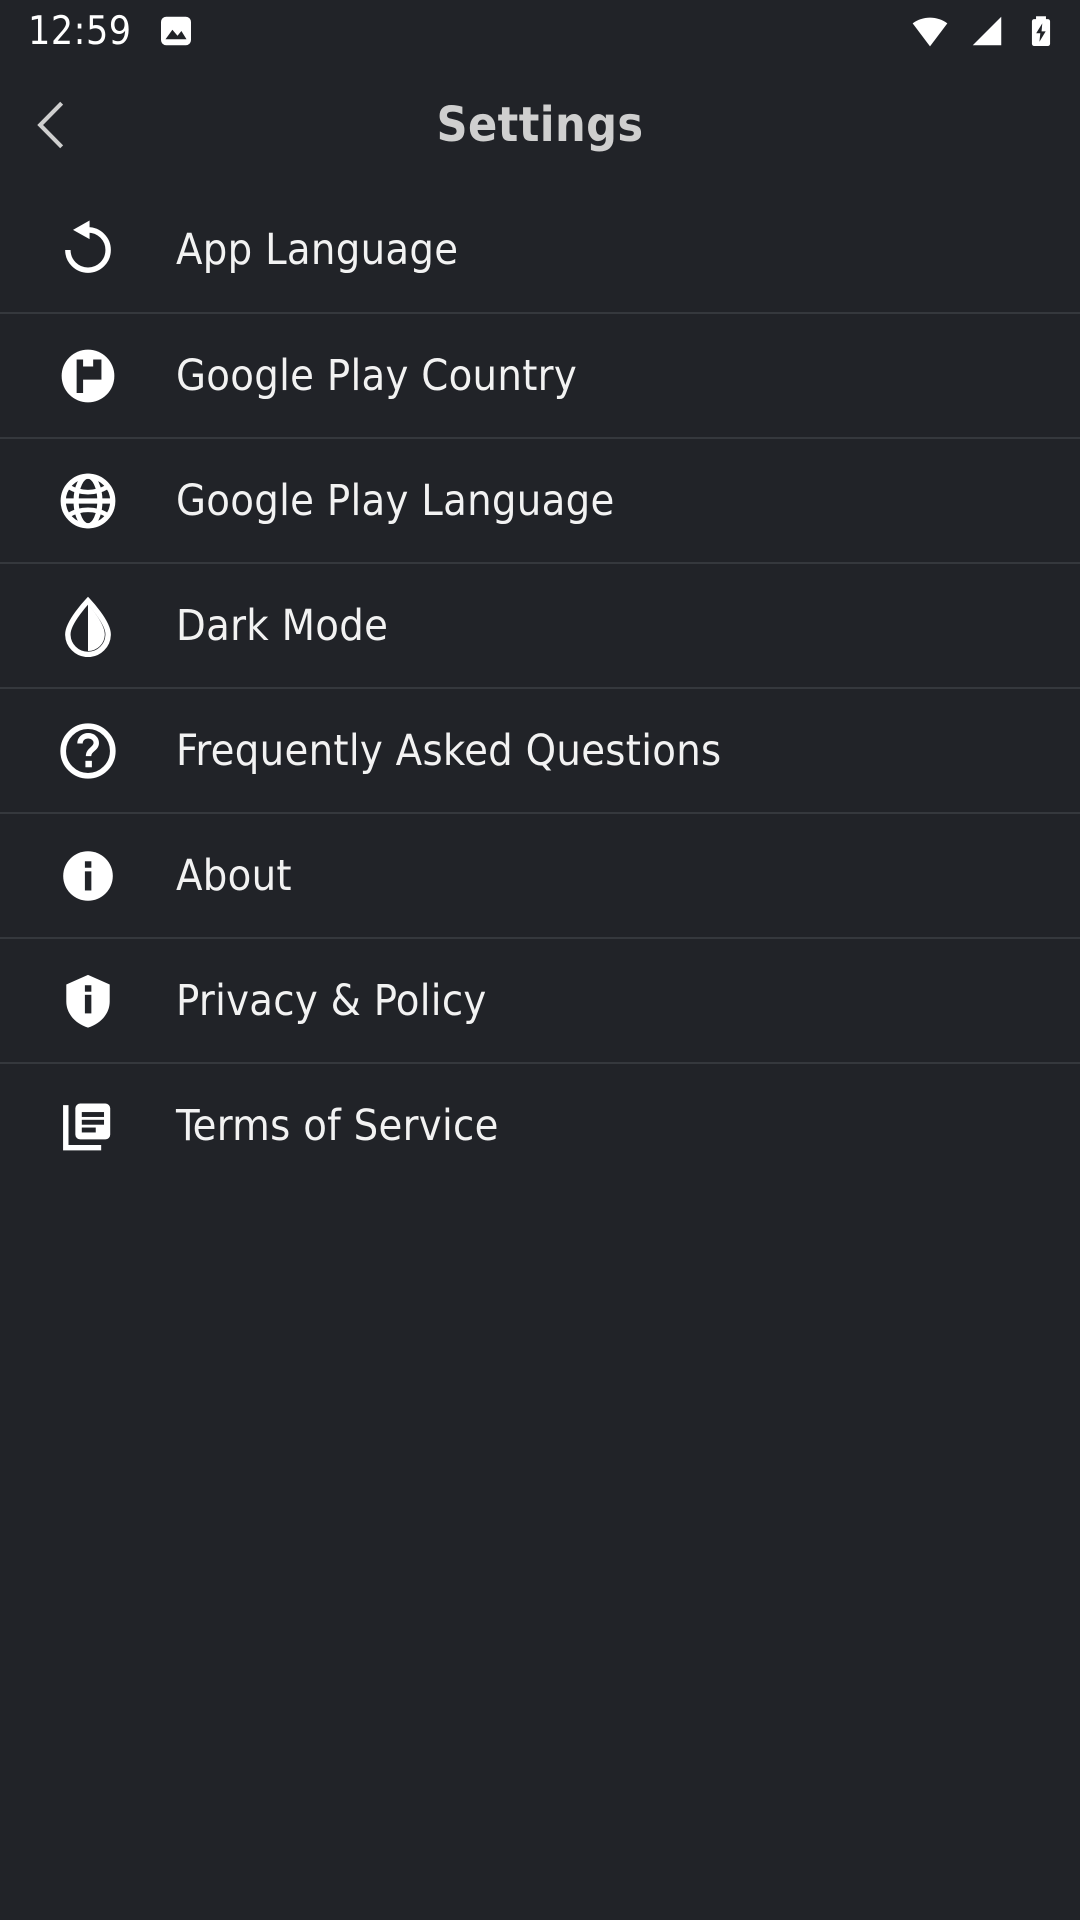  Describe the element at coordinates (540, 1124) in the screenshot. I see `settings-row-terms-of-service: Terms of Service` at that location.